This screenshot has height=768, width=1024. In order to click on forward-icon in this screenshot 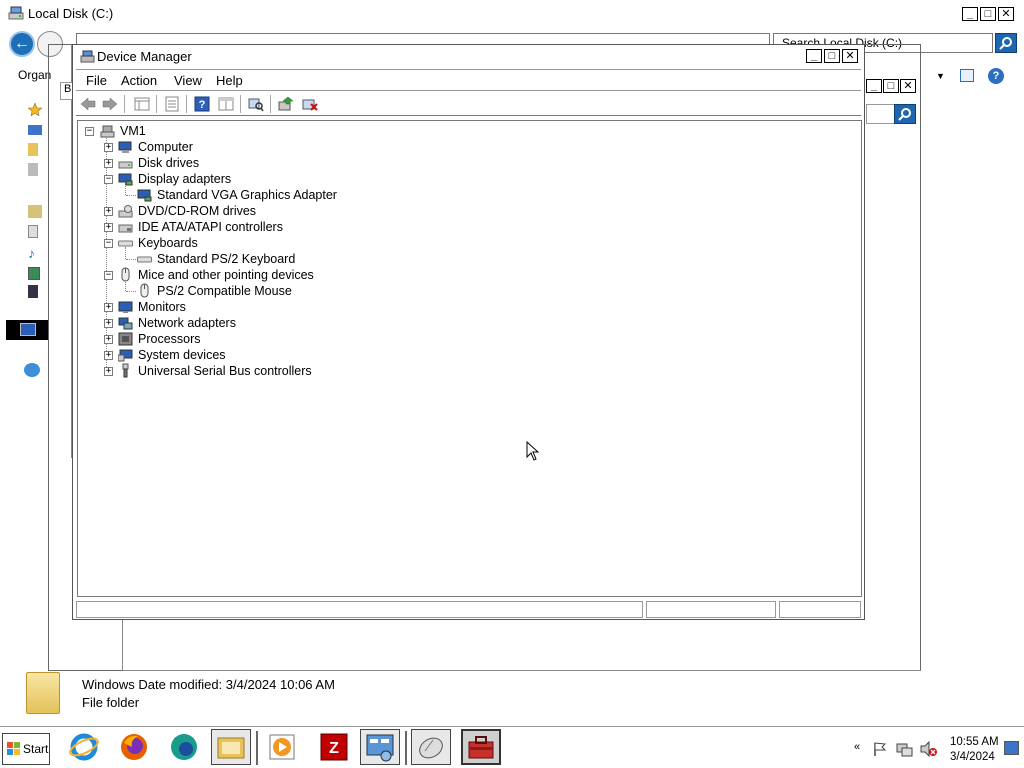, I will do `click(110, 104)`.